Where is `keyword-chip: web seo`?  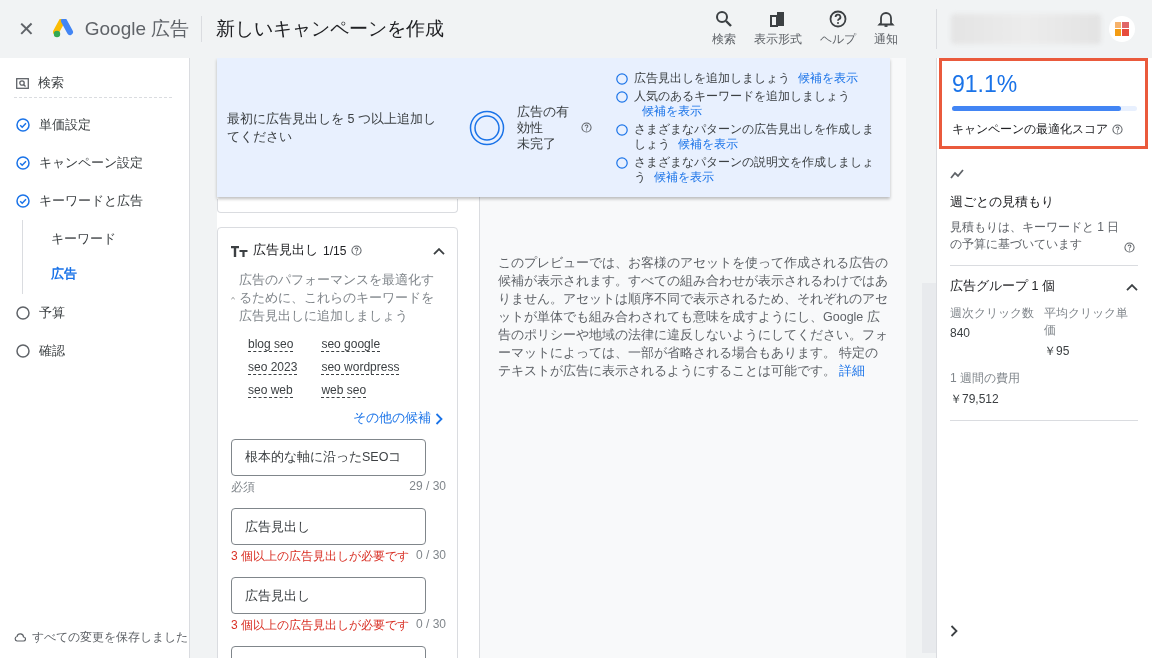 keyword-chip: web seo is located at coordinates (344, 390).